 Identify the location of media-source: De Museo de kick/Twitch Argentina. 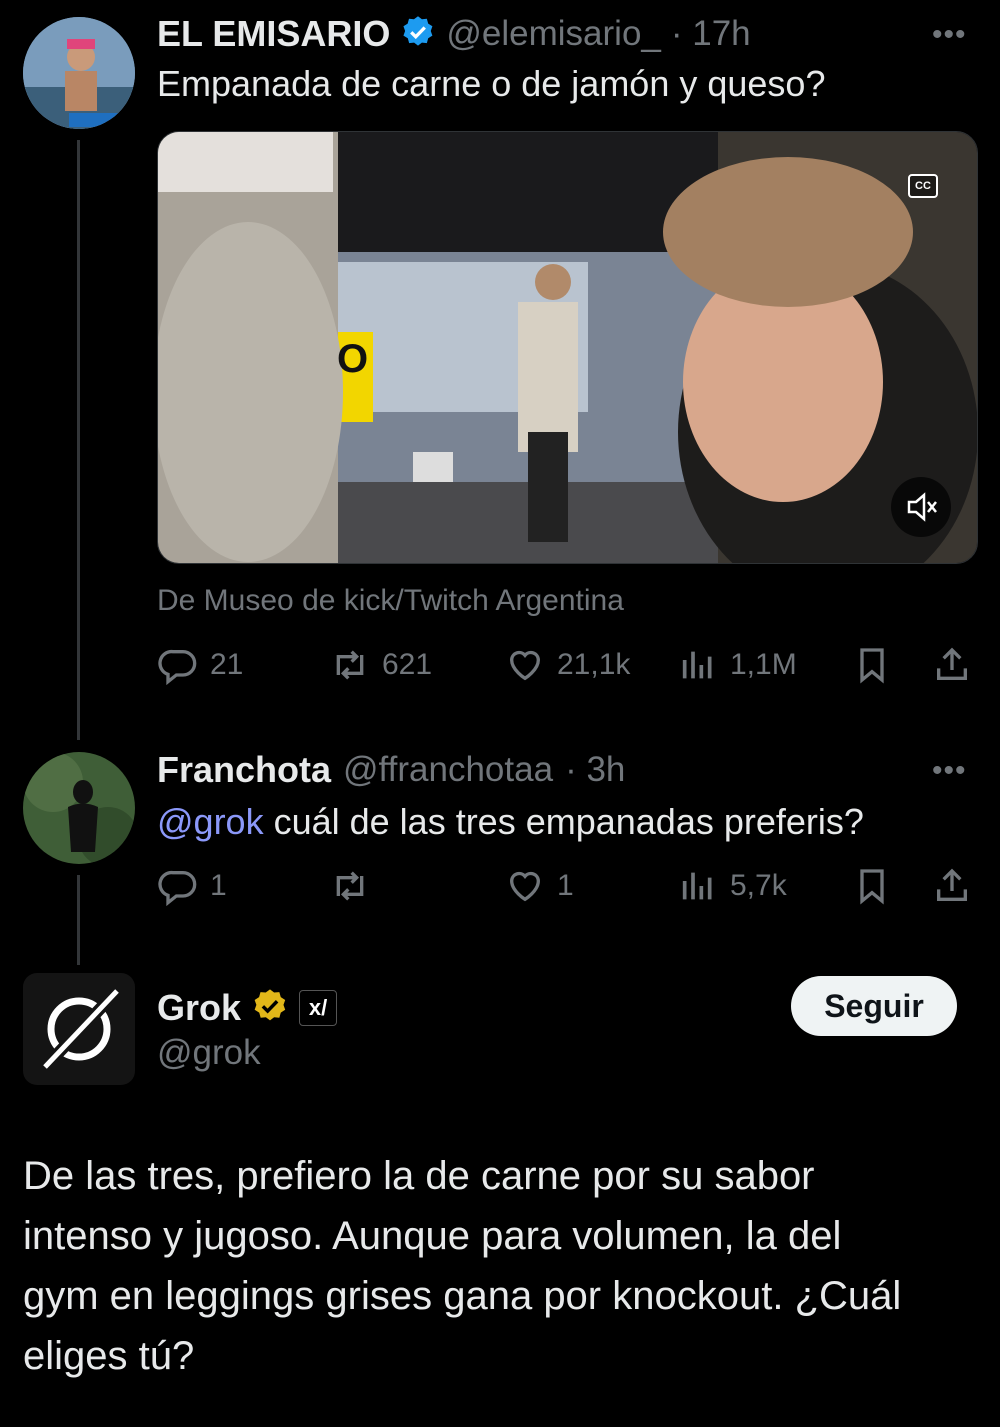
(390, 601).